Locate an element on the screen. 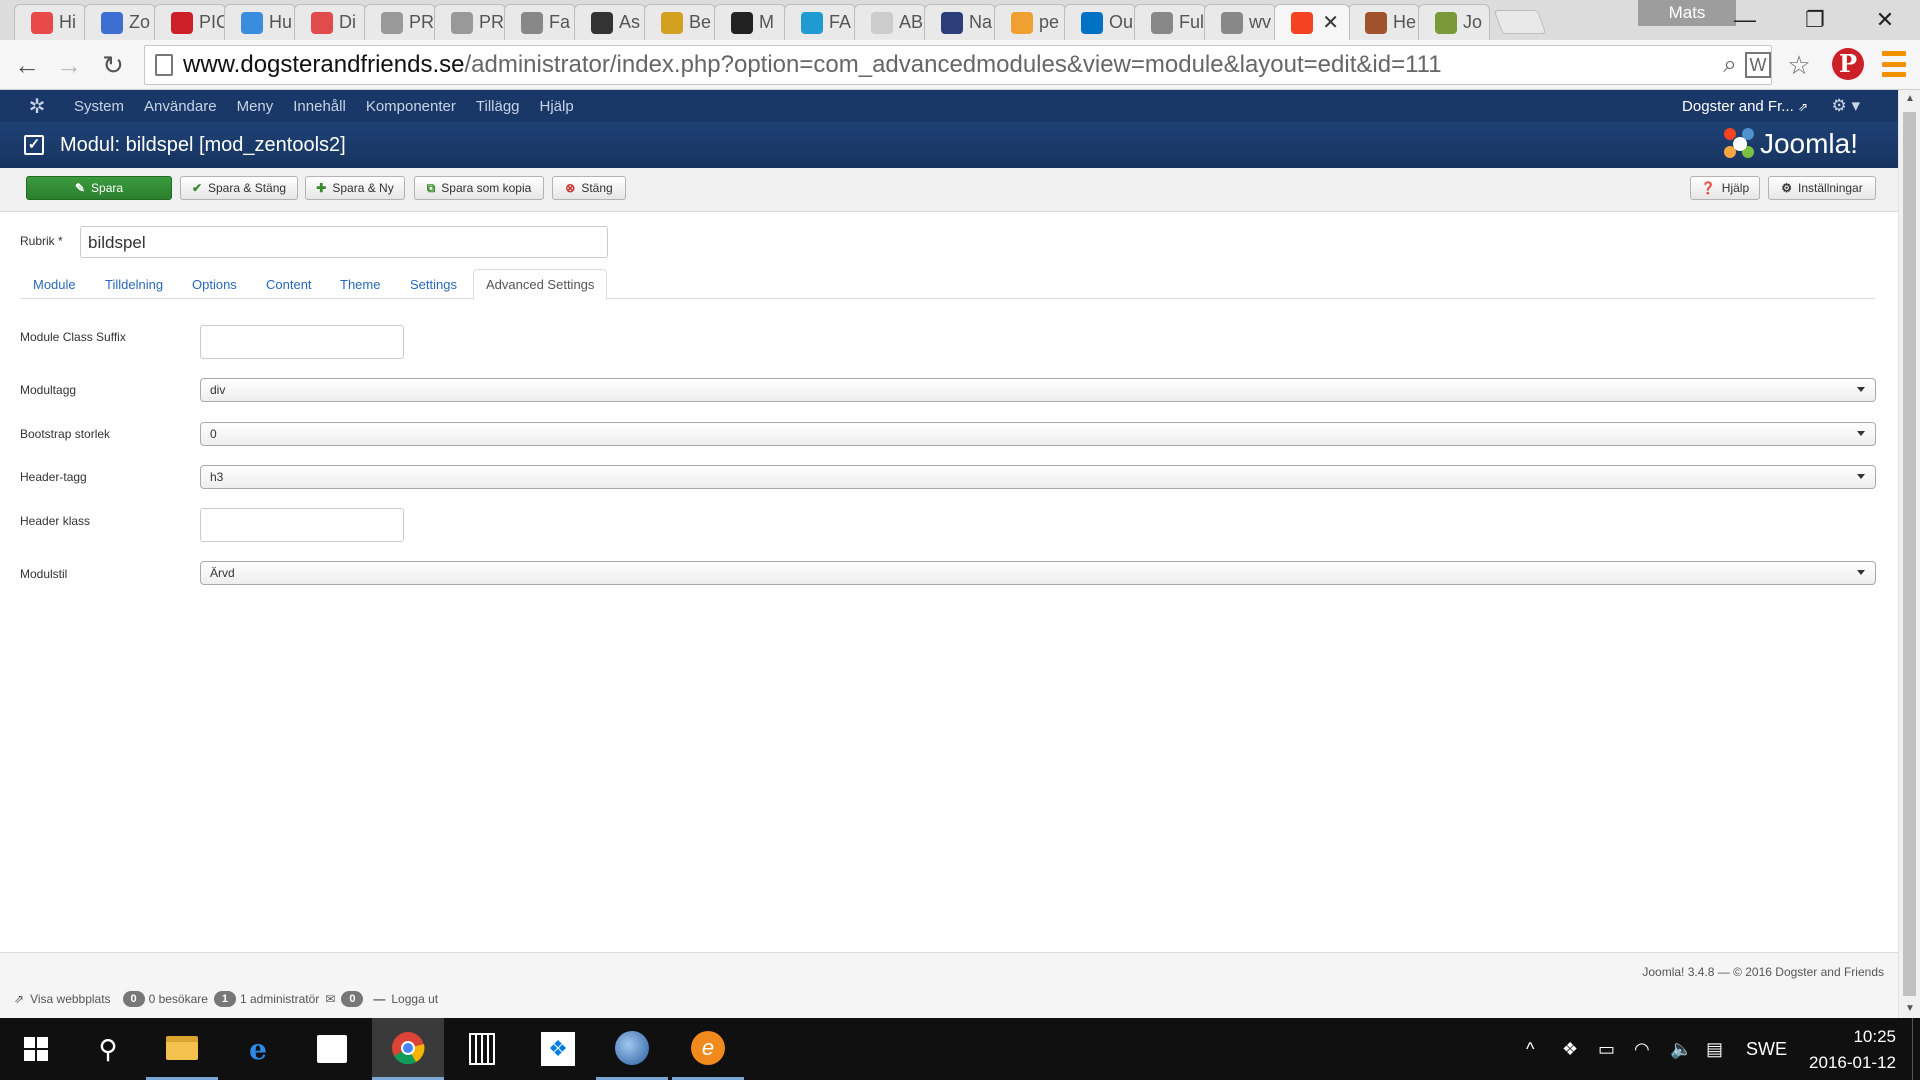  joomla-logo-icon: ✲ is located at coordinates (37, 106).